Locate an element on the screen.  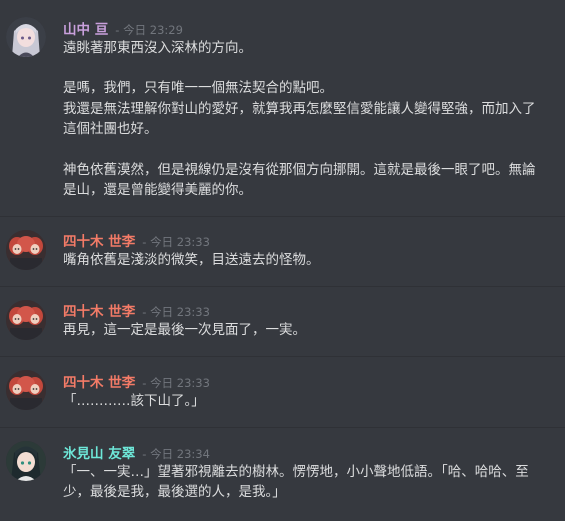
message-line: 是嗎，我們，只有唯一一個無法契合的點吧。 is located at coordinates (198, 88).